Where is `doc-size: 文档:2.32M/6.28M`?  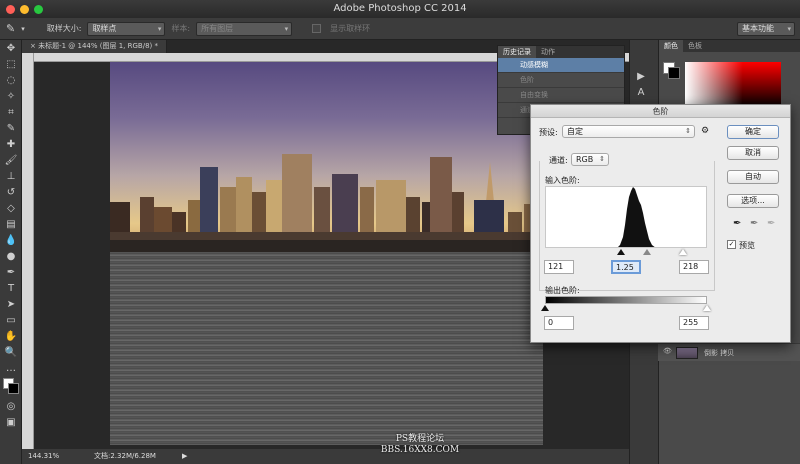 doc-size: 文档:2.32M/6.28M is located at coordinates (125, 456).